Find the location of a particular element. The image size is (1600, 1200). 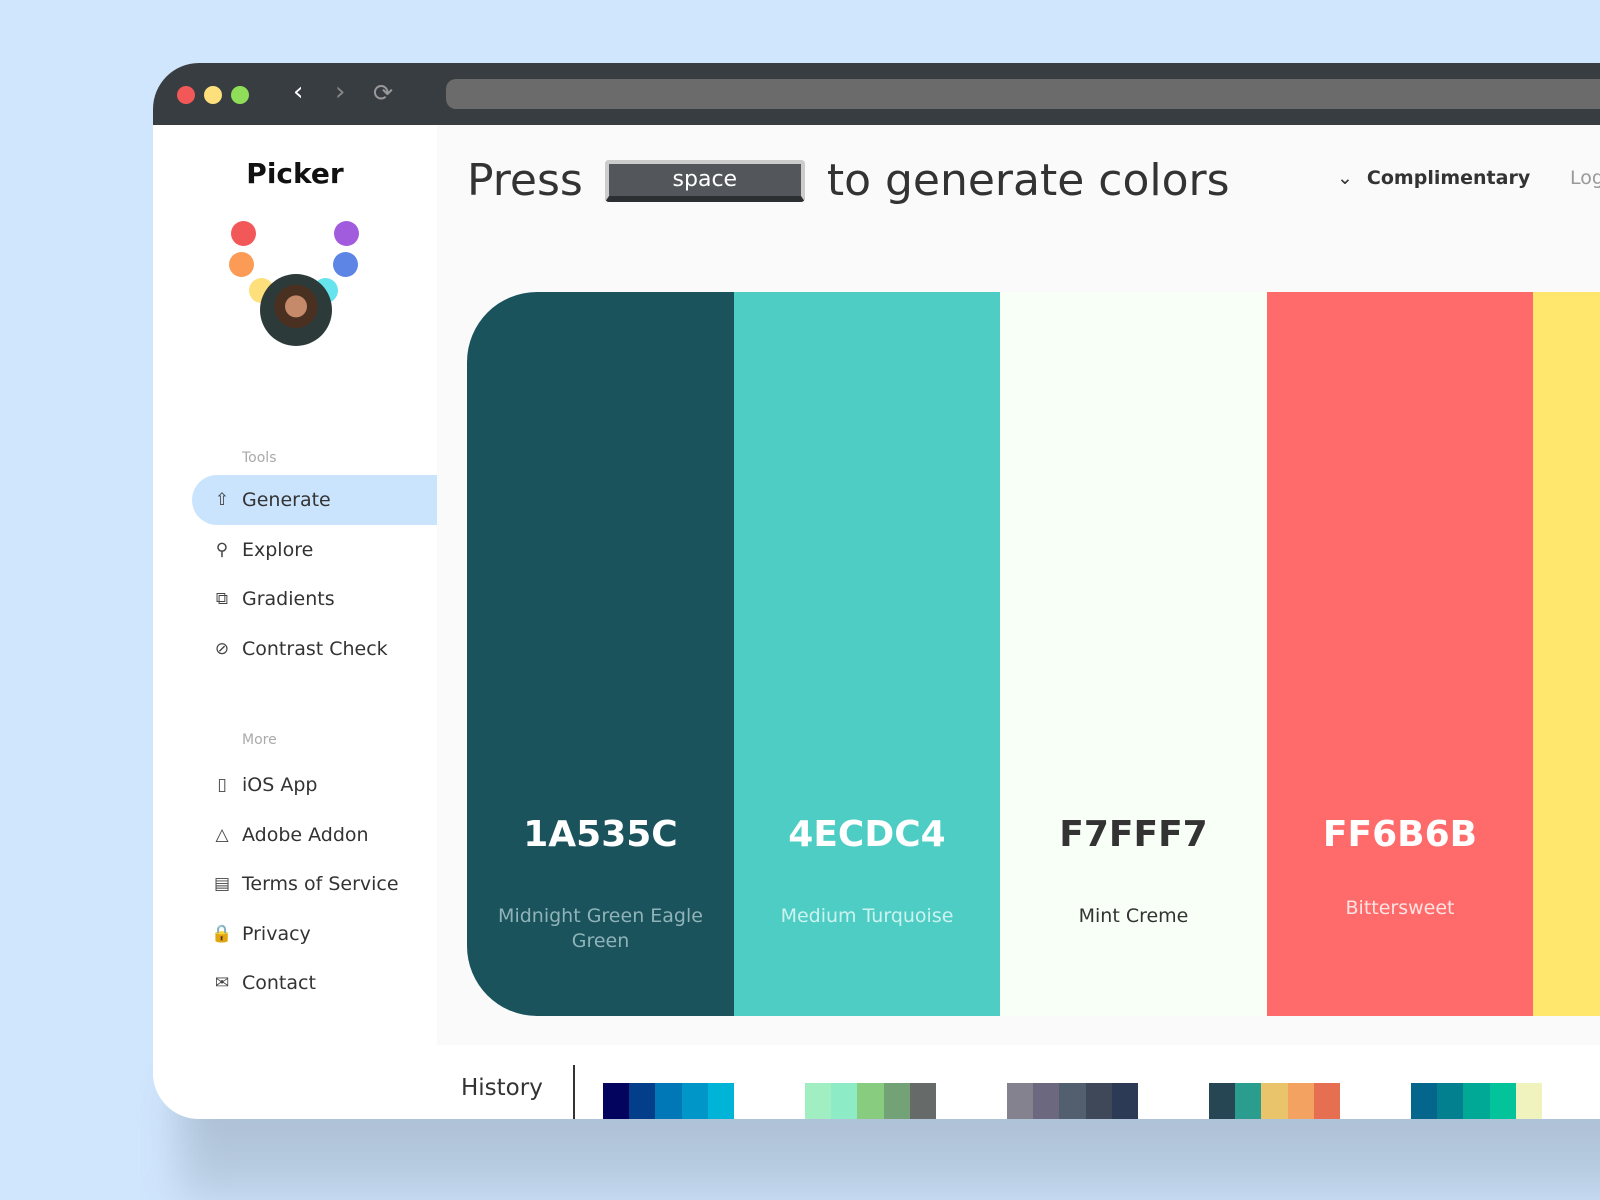

swatch-name: Medium Turquoise is located at coordinates (867, 916).